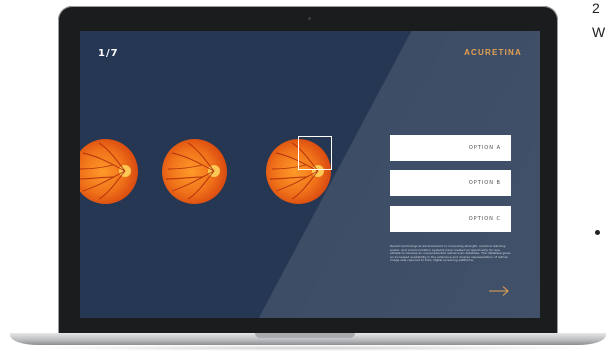 The height and width of the screenshot is (351, 608). I want to click on bullet-icon, so click(597, 232).